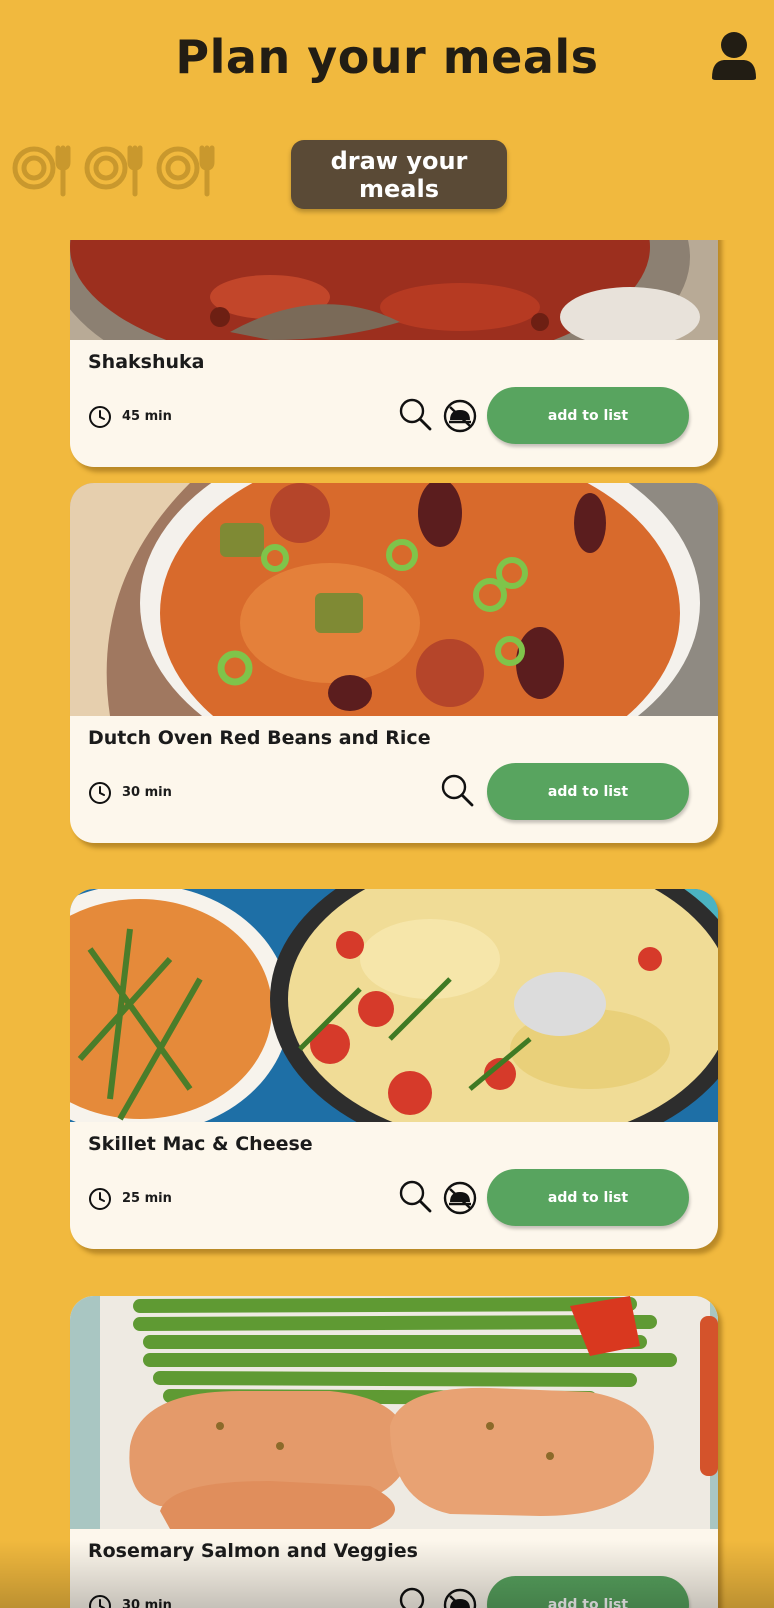  I want to click on recipe-photo-red-beans, so click(394, 599).